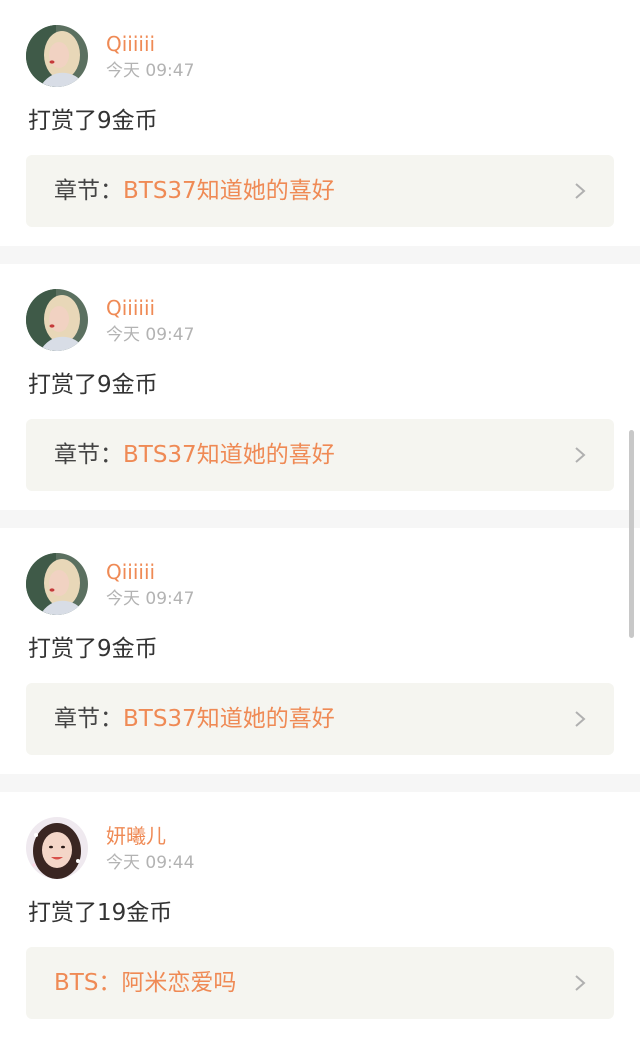 This screenshot has width=640, height=1038. Describe the element at coordinates (631, 534) in the screenshot. I see `scrollbar-thumb` at that location.